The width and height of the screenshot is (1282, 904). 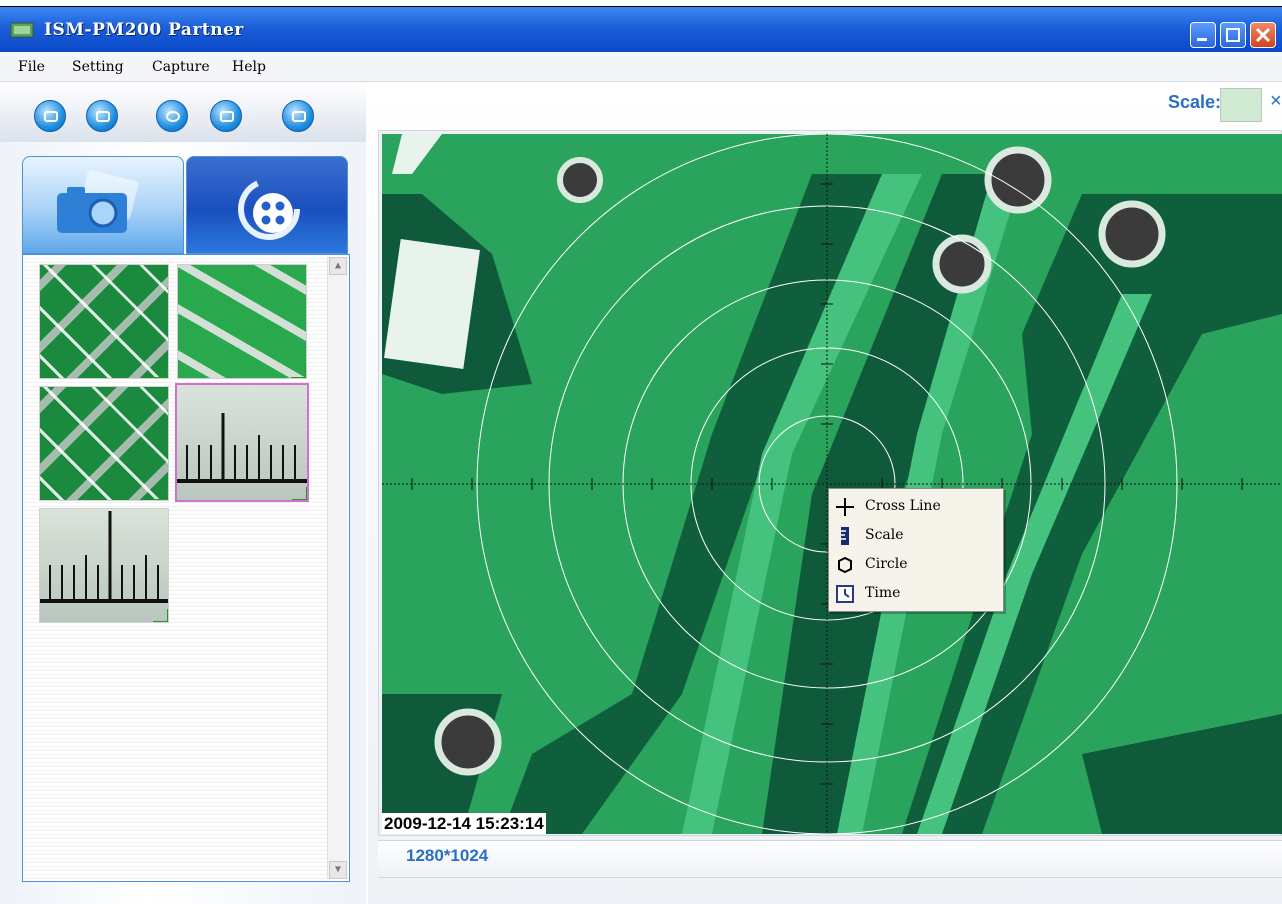 I want to click on record-icon, so click(x=103, y=116).